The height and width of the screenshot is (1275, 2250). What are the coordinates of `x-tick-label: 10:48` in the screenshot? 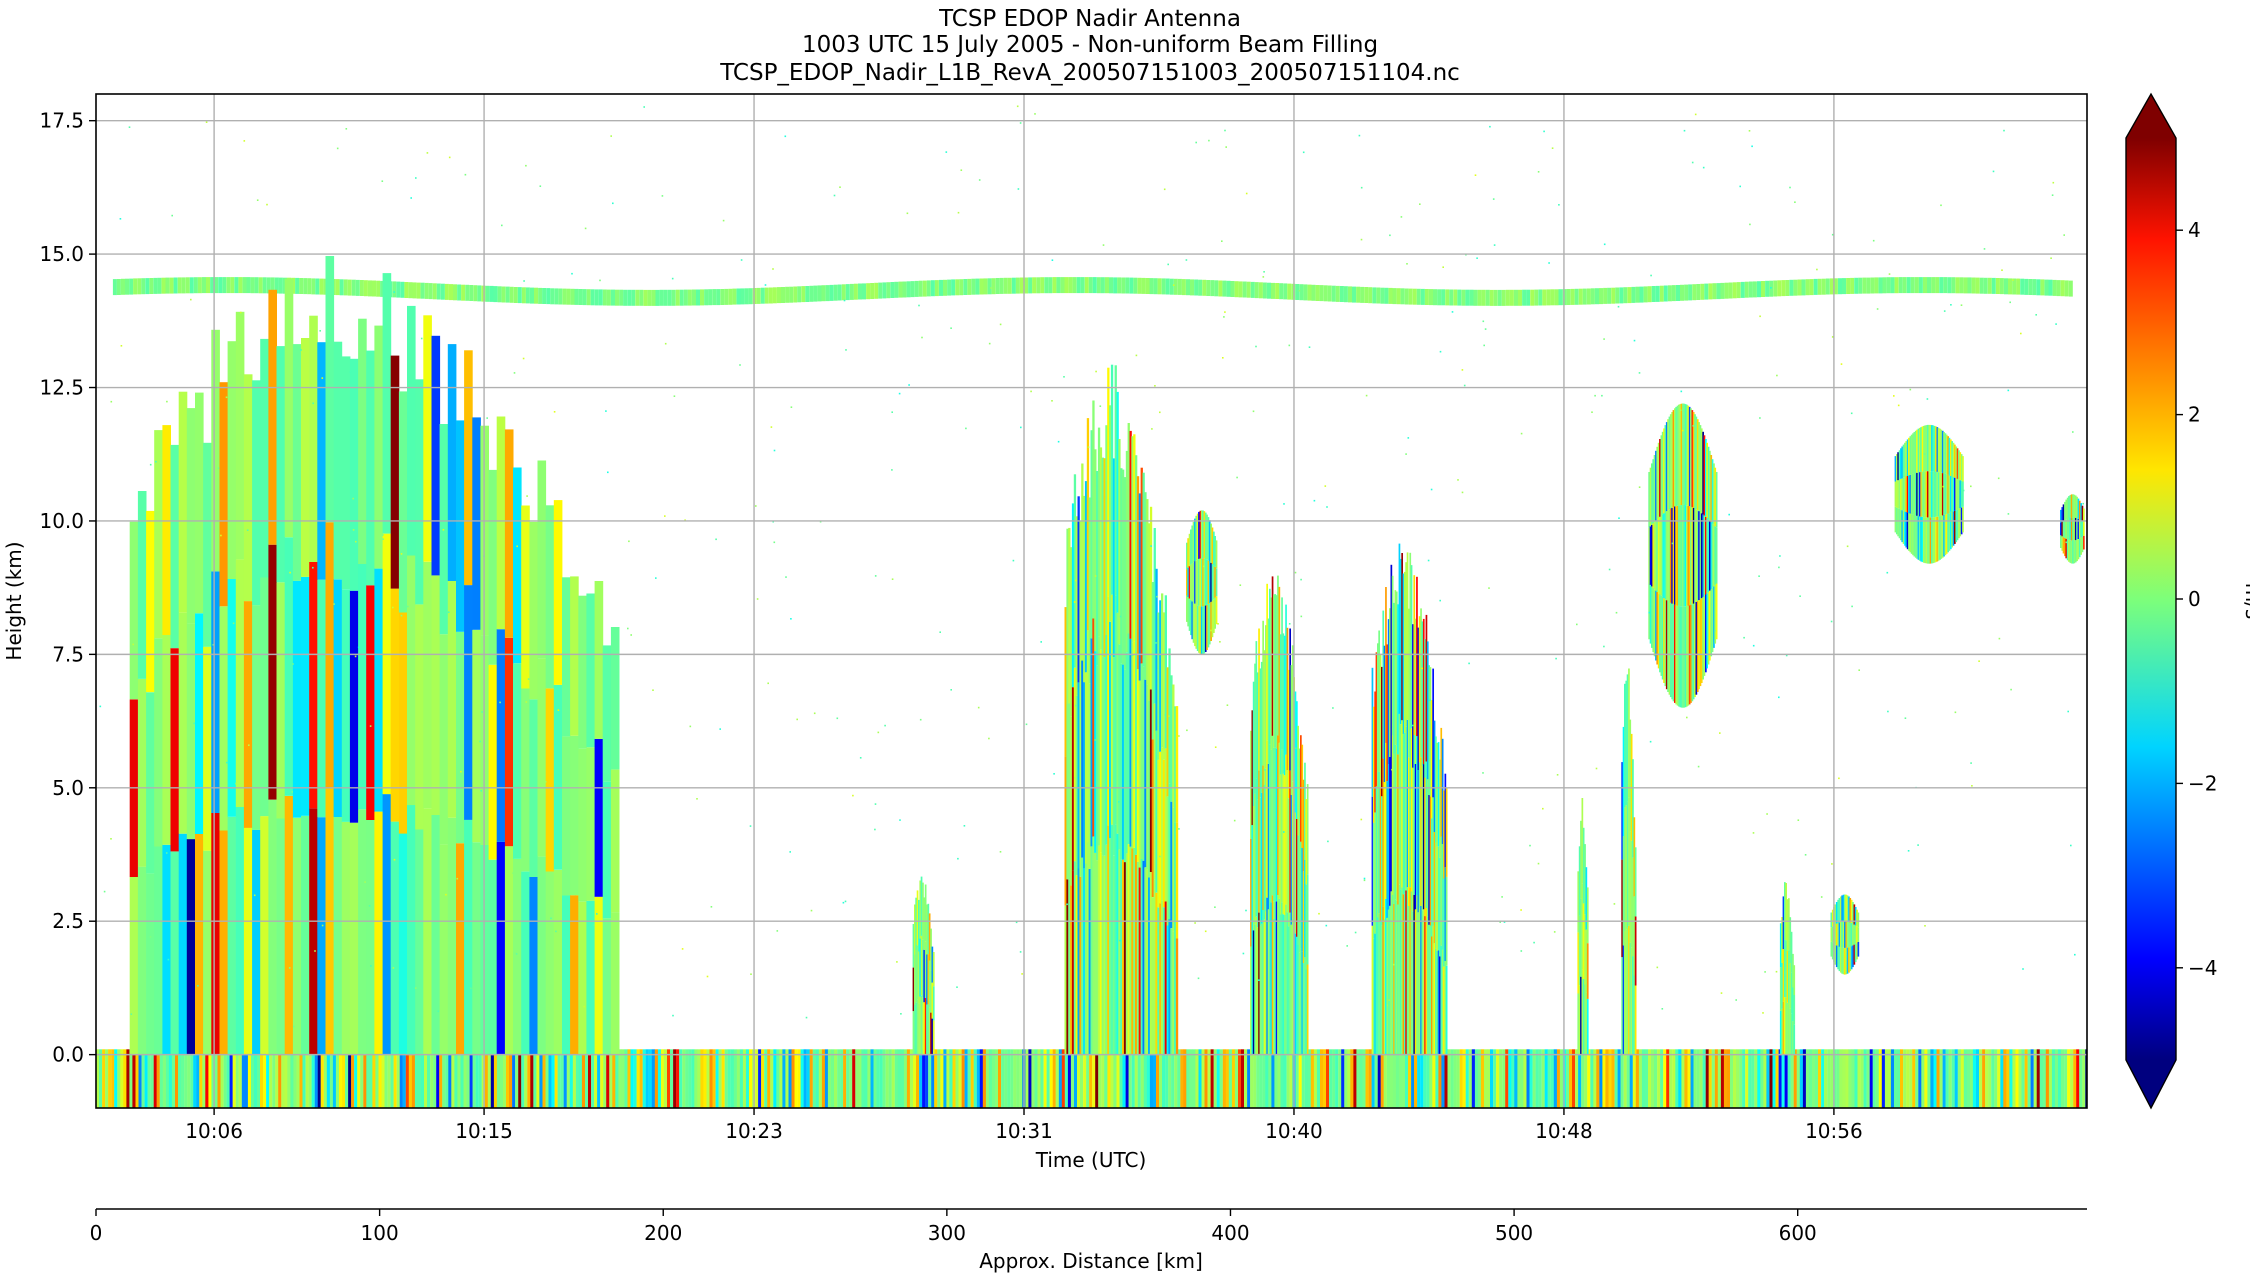 It's located at (1564, 1131).